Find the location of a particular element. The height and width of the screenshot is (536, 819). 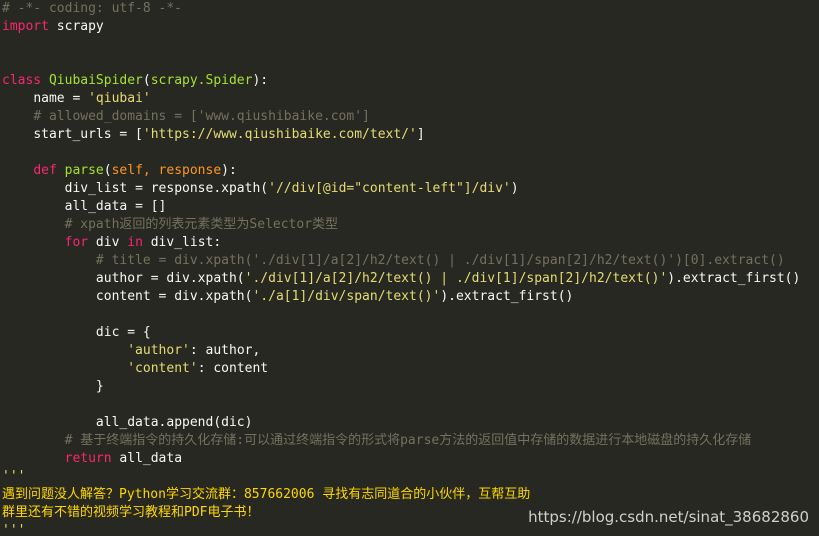

watermark-url: https://blog.csdn.net/sinat_38682860 is located at coordinates (668, 517).